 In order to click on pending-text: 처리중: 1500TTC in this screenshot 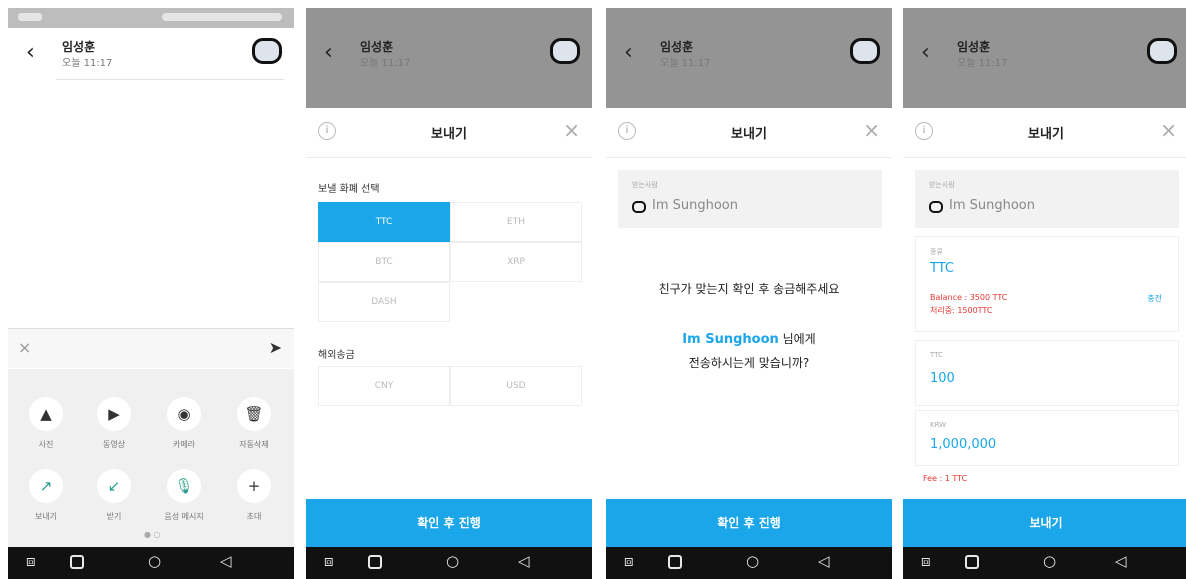, I will do `click(961, 310)`.